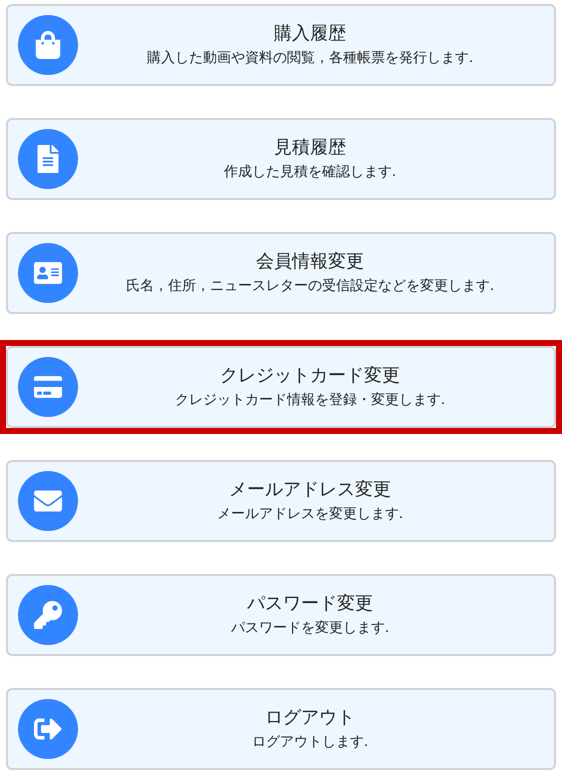 The width and height of the screenshot is (562, 775). Describe the element at coordinates (48, 615) in the screenshot. I see `key-icon` at that location.